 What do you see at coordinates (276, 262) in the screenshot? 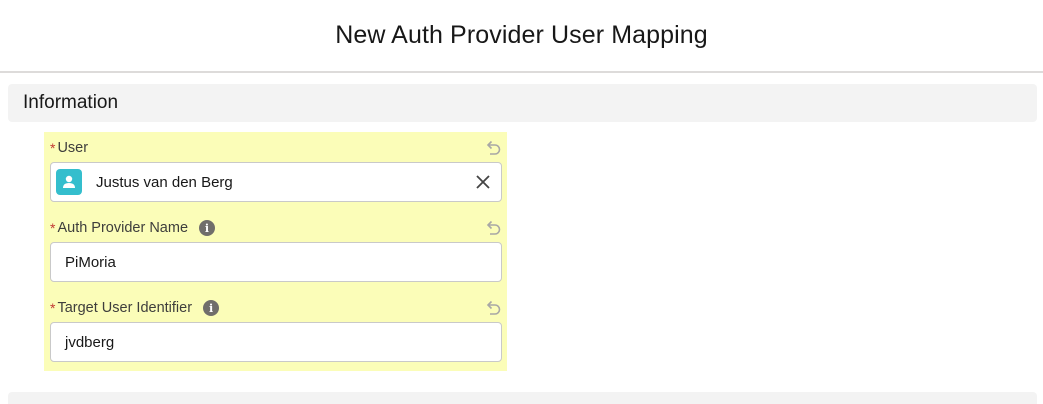
I see `auth-provider-input: PiMoria` at bounding box center [276, 262].